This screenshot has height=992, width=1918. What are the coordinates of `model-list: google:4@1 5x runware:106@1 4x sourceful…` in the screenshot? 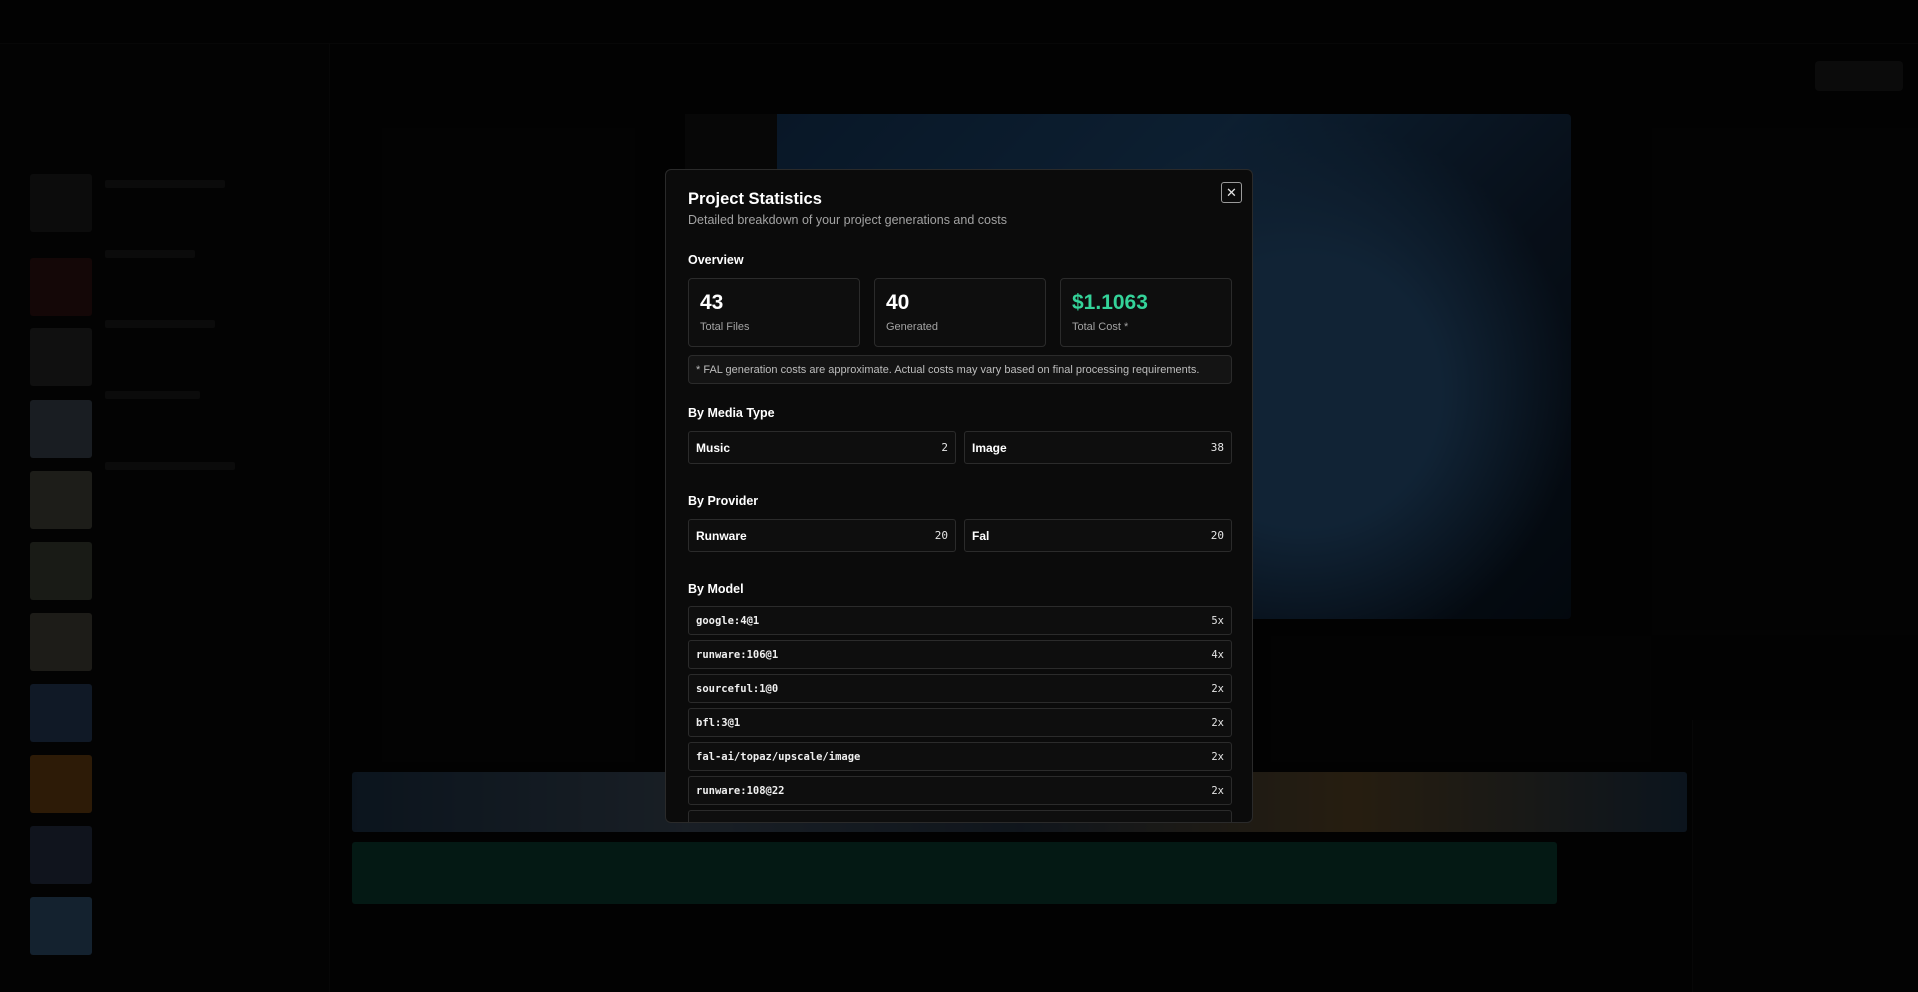 It's located at (960, 714).